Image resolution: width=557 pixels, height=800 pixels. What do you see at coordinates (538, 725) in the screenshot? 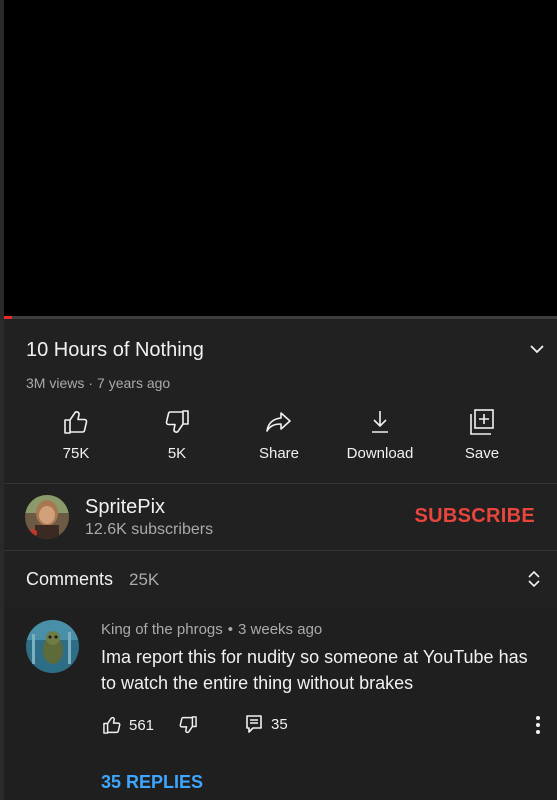
I see `more-vert-icon` at bounding box center [538, 725].